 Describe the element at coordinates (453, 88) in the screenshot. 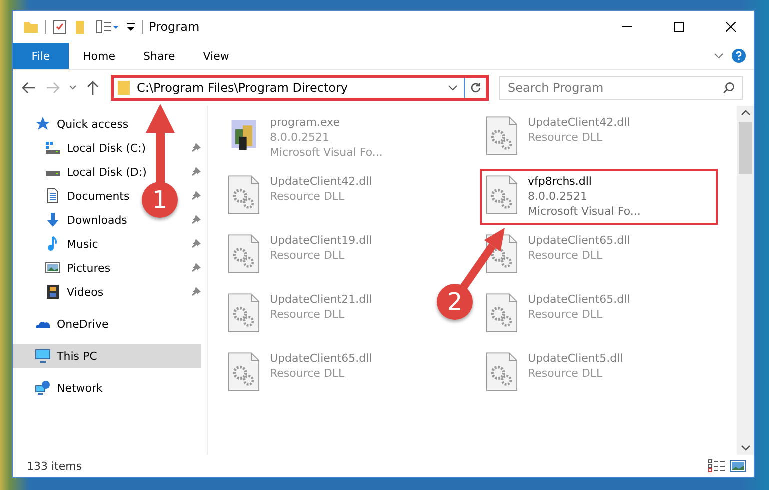

I see `dropdown-caret-icon` at that location.